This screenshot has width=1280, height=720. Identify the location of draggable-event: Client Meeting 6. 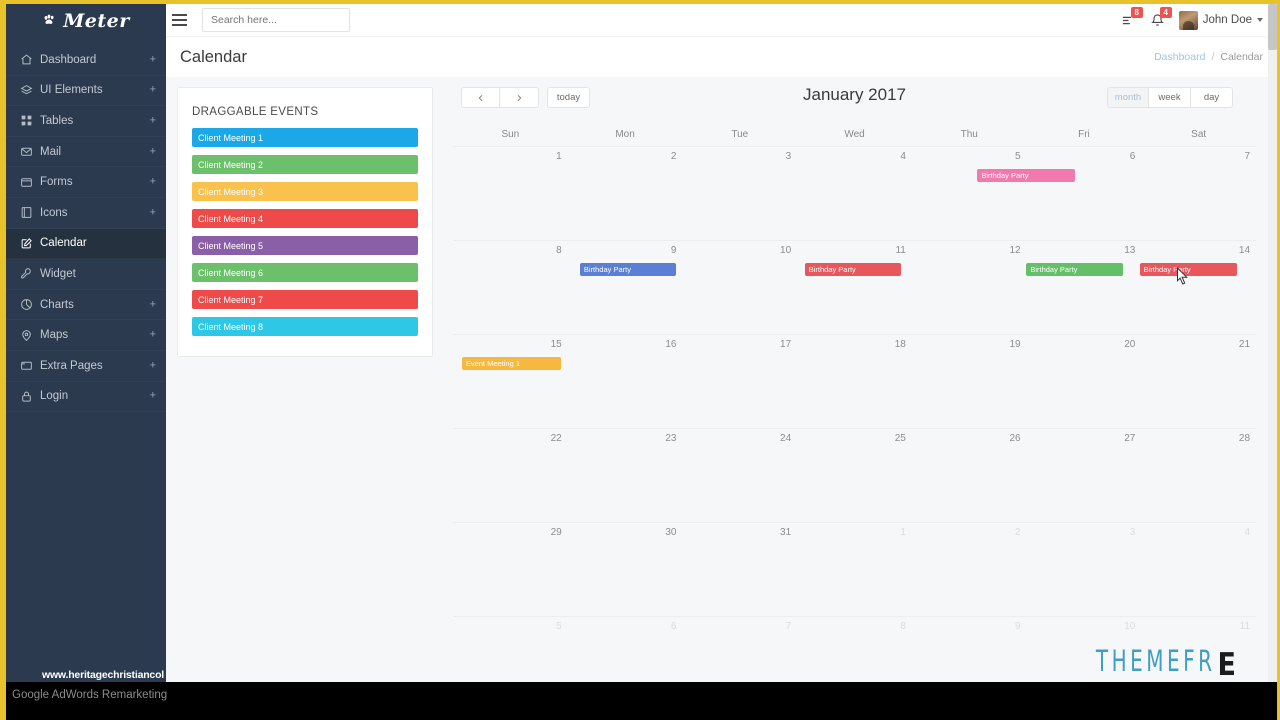
(305, 272).